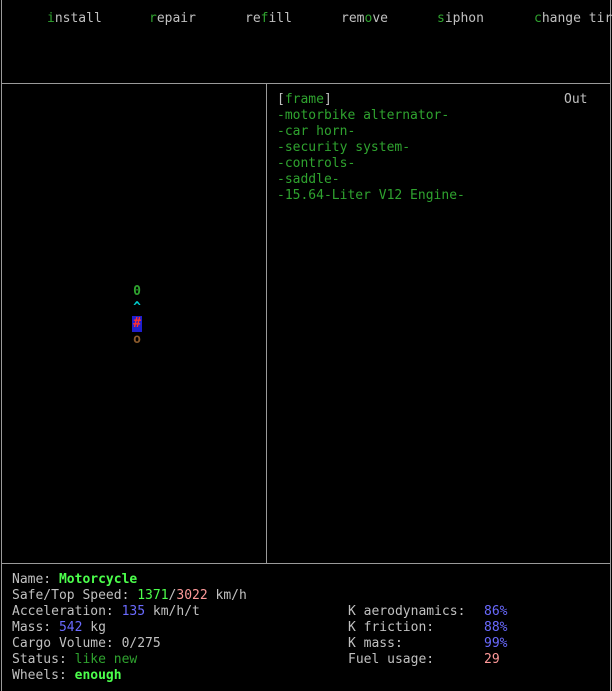 This screenshot has height=691, width=612. What do you see at coordinates (70, 627) in the screenshot?
I see `mass-value: 542` at bounding box center [70, 627].